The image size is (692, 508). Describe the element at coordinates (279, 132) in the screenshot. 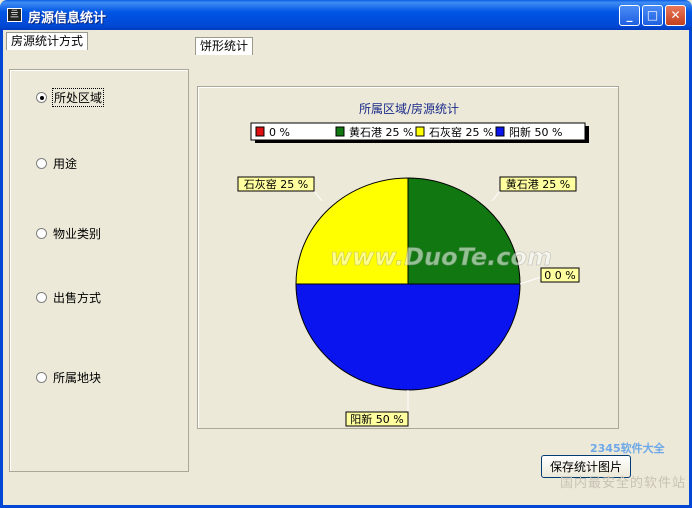

I see `legend-entry: 0 %` at that location.